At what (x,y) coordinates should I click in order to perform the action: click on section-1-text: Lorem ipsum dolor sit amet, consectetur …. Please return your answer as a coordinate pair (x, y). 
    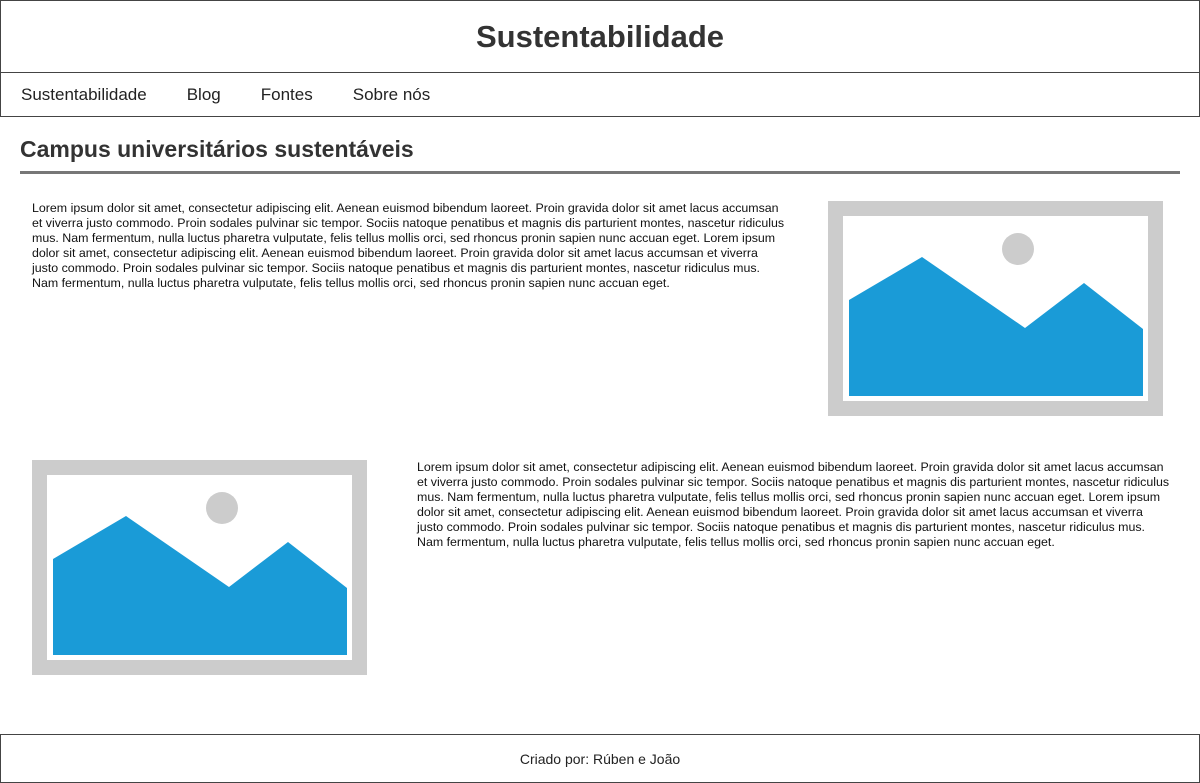
    Looking at the image, I should click on (408, 245).